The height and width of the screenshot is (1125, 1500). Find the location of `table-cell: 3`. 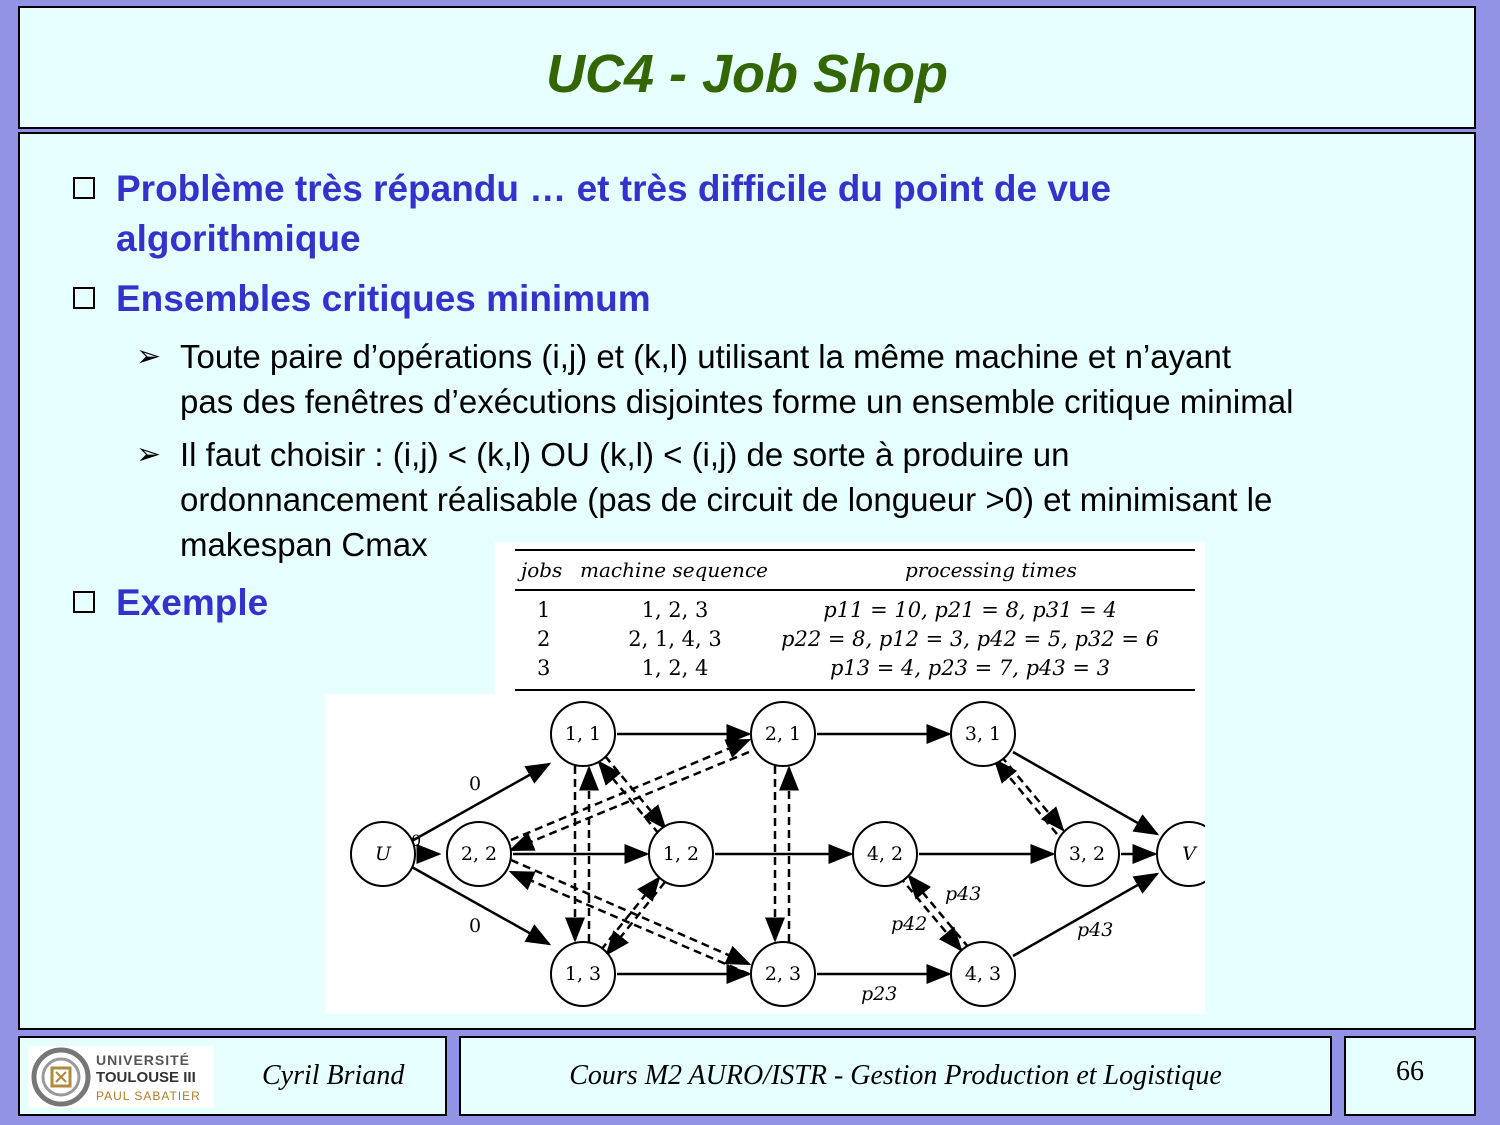

table-cell: 3 is located at coordinates (543, 668).